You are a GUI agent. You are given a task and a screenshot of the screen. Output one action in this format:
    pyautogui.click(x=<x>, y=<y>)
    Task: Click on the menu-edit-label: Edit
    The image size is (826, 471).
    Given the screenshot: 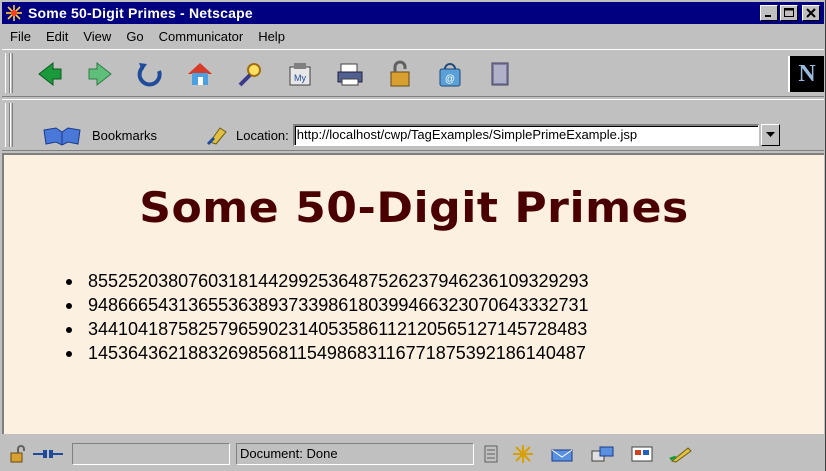 What is the action you would take?
    pyautogui.click(x=57, y=36)
    